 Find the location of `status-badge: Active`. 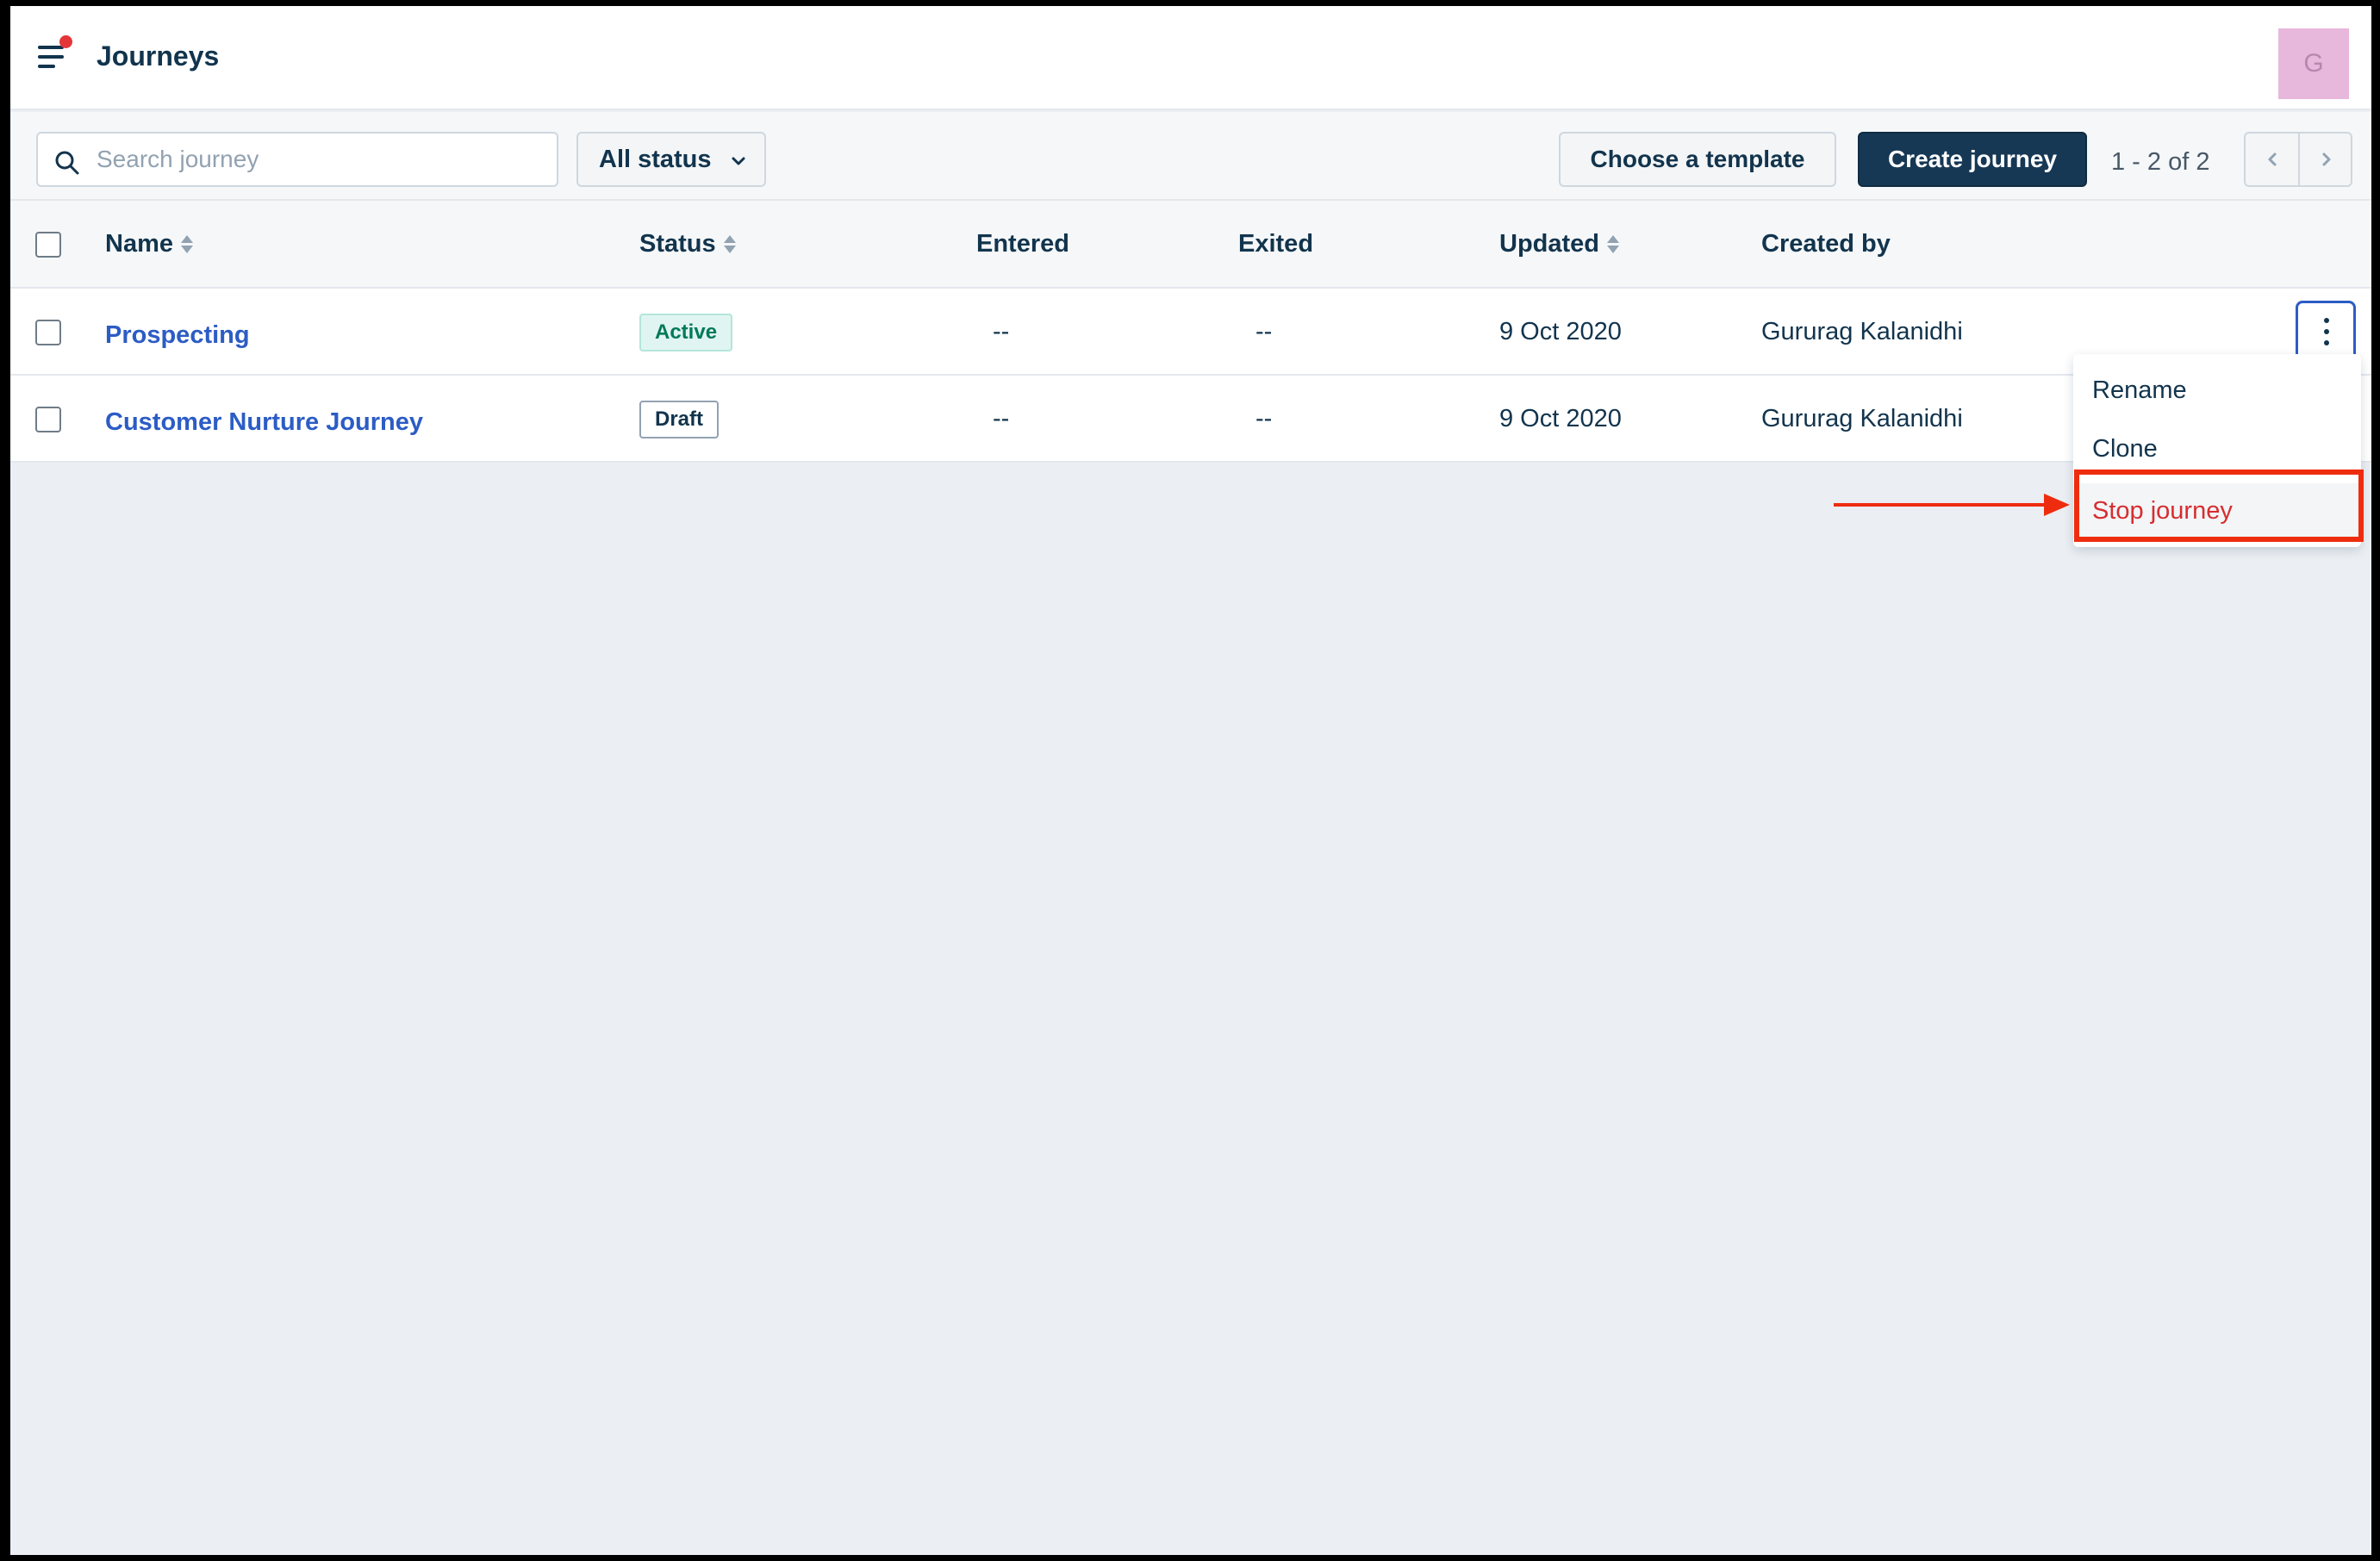

status-badge: Active is located at coordinates (686, 332).